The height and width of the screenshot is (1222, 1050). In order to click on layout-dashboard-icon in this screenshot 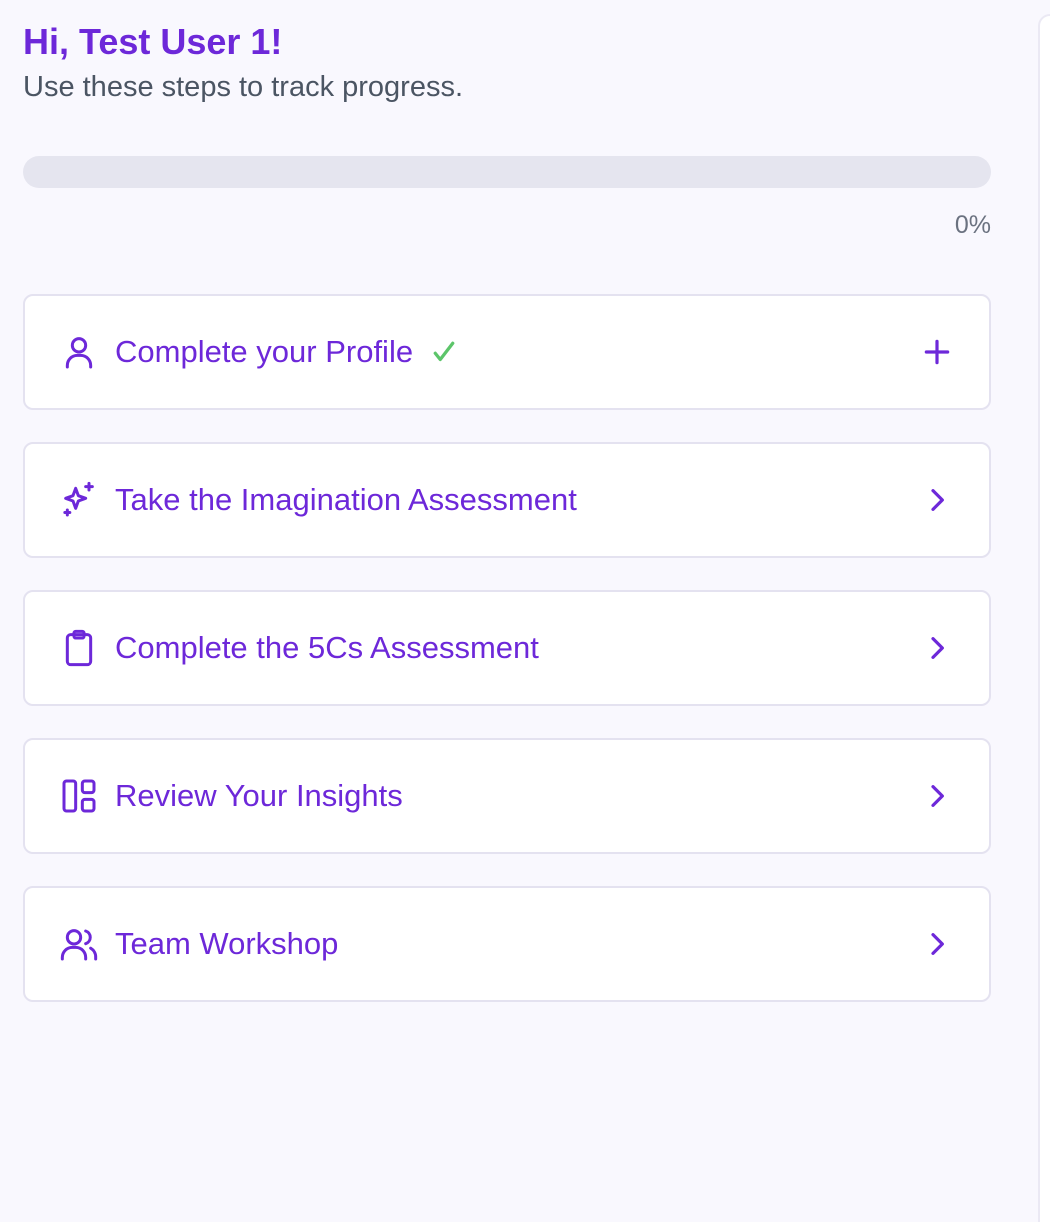, I will do `click(79, 796)`.